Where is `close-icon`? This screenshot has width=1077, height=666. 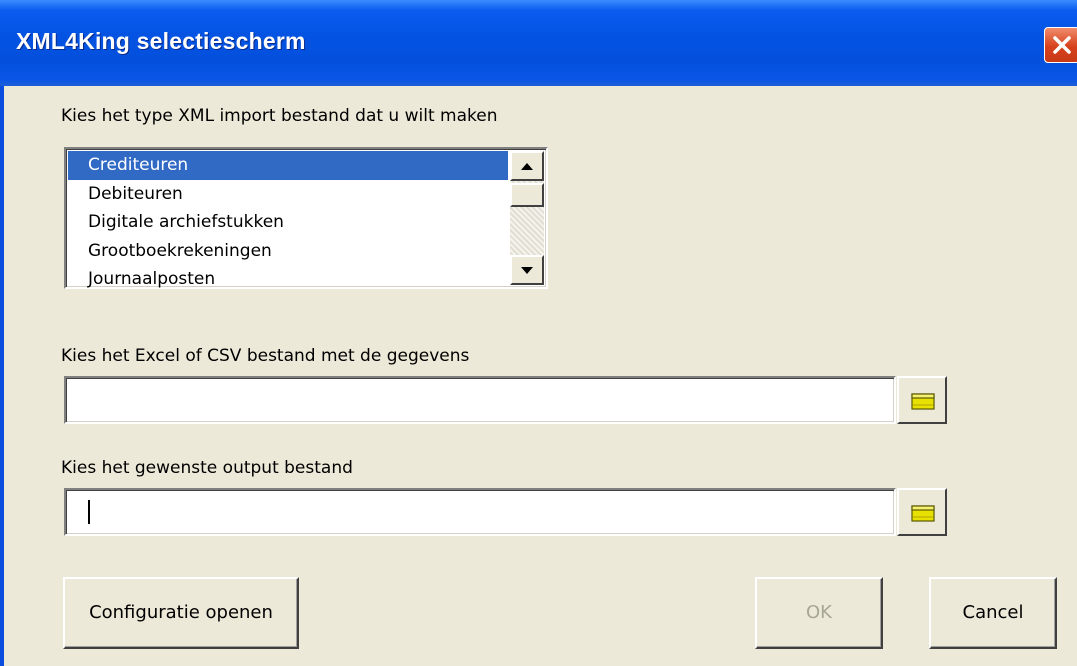
close-icon is located at coordinates (1062, 45).